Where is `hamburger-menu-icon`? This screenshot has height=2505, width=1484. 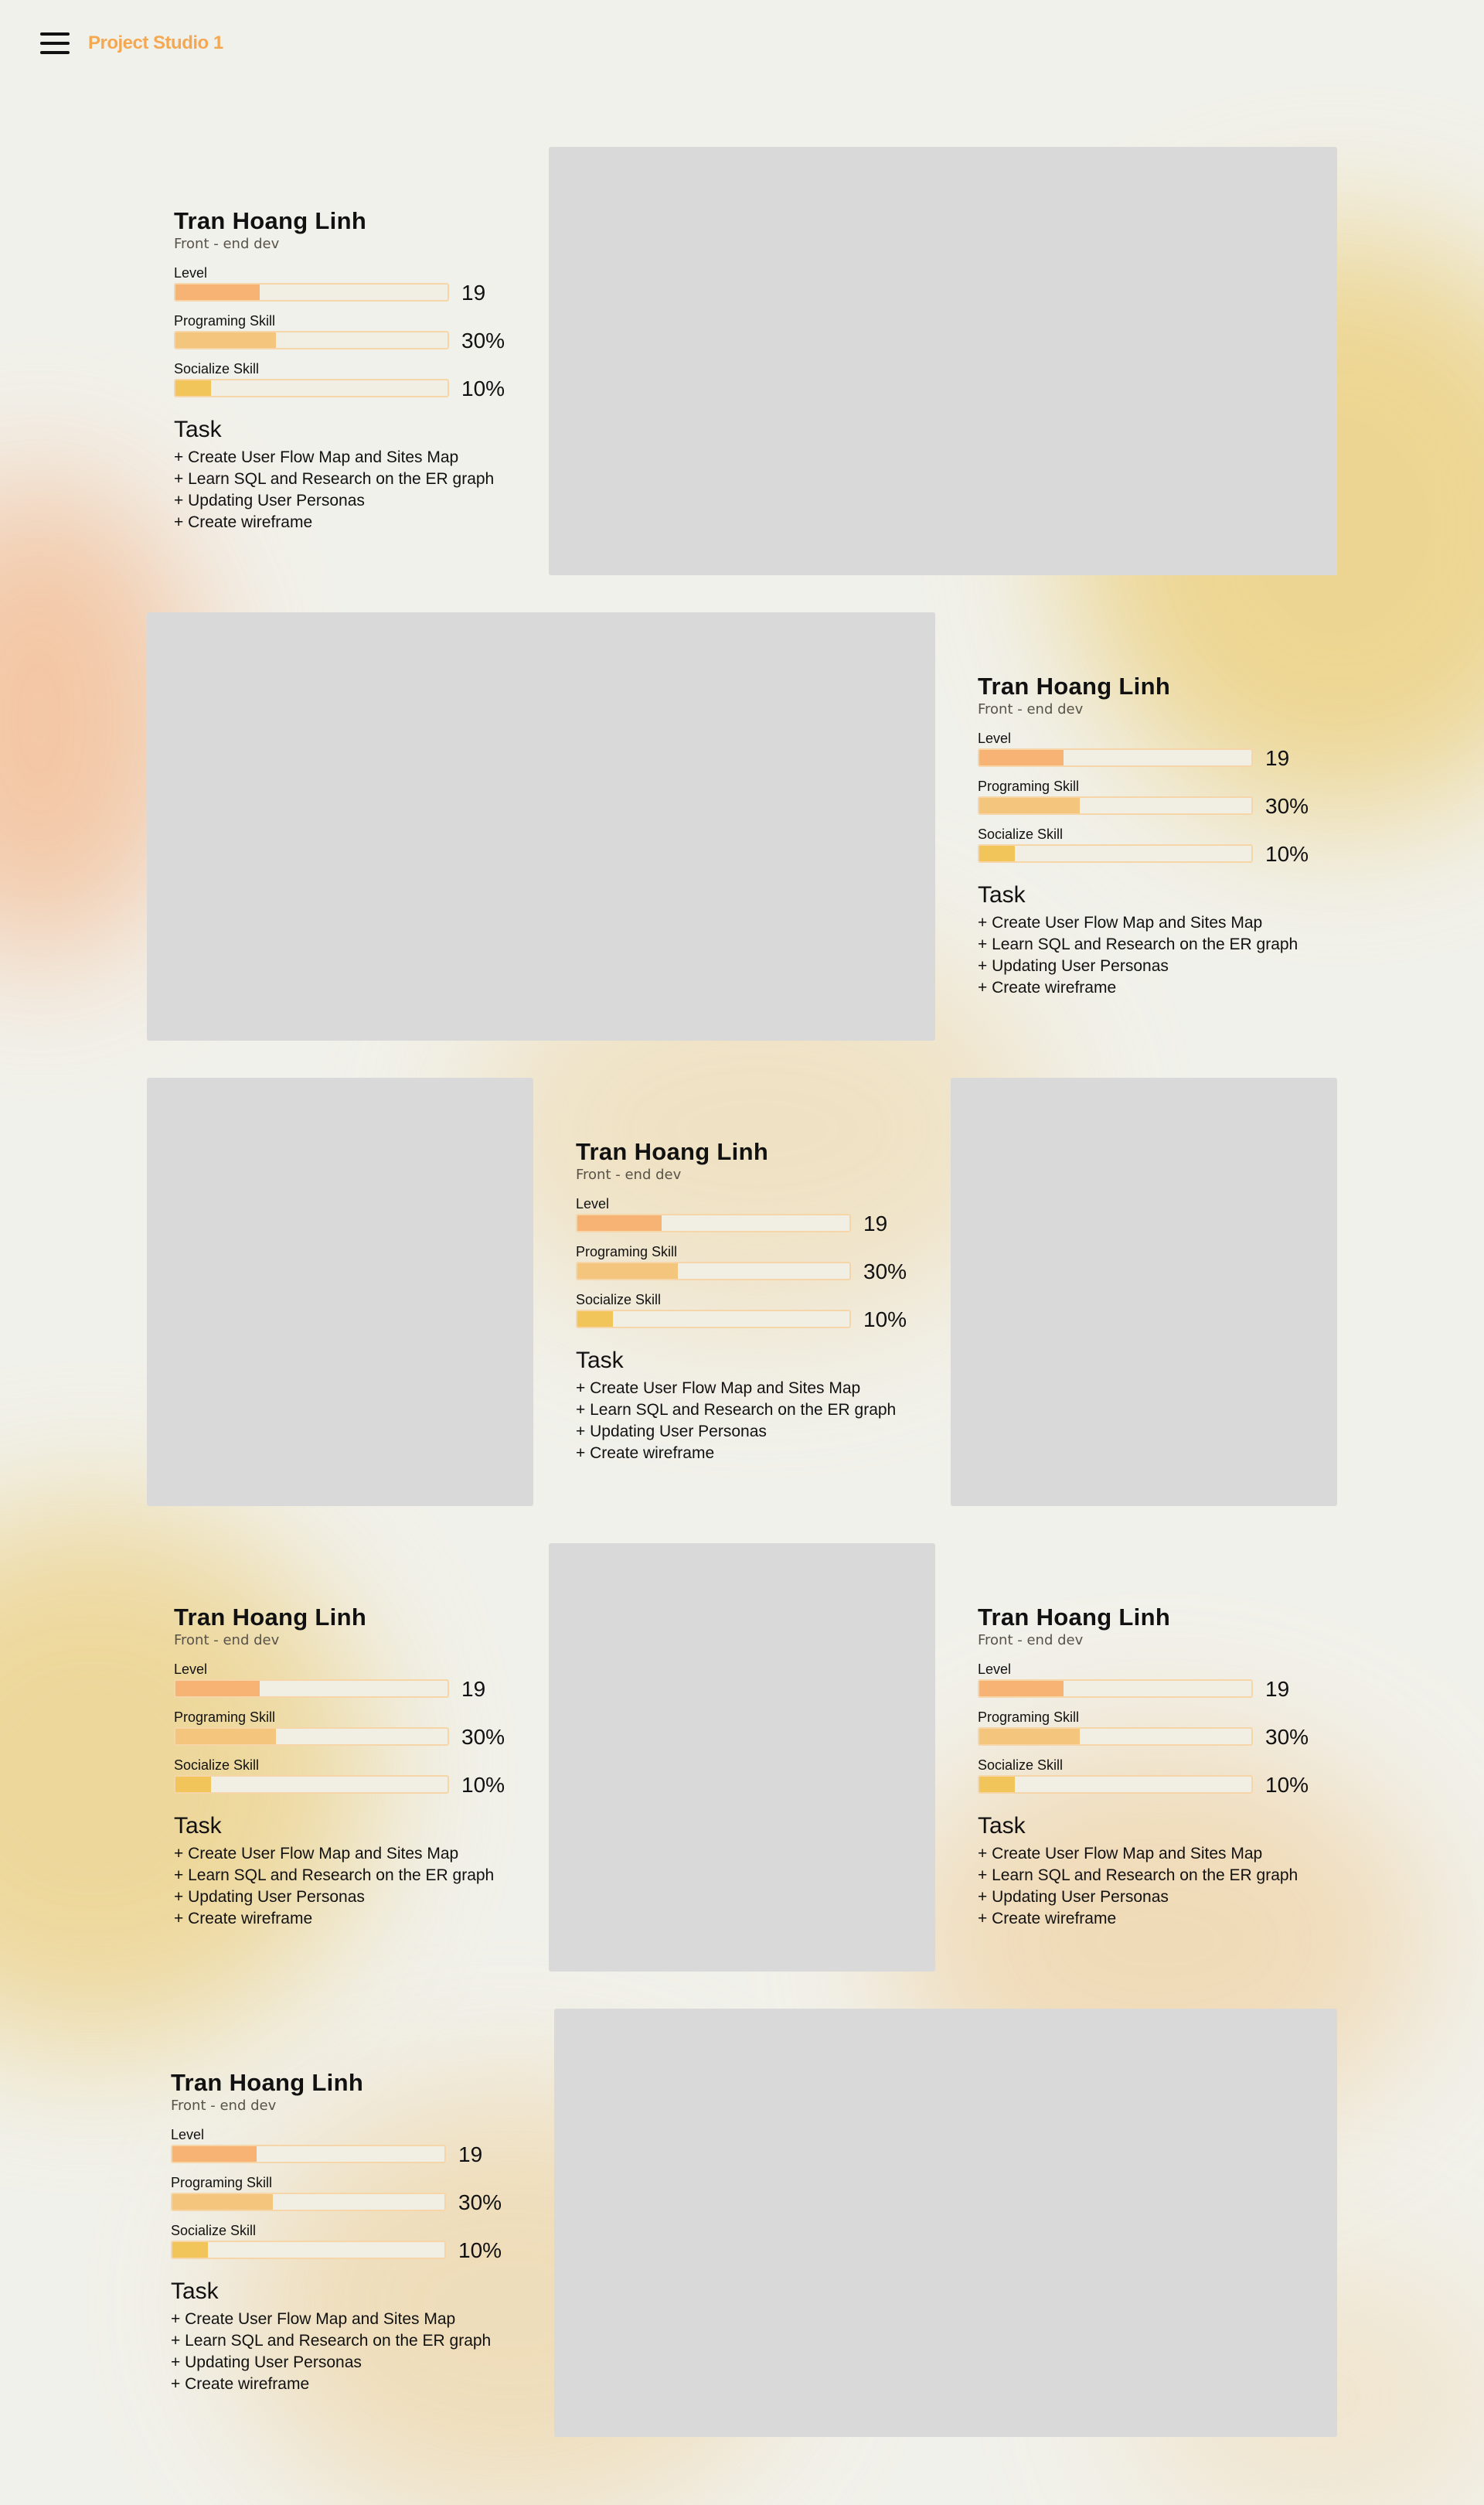
hamburger-menu-icon is located at coordinates (55, 44).